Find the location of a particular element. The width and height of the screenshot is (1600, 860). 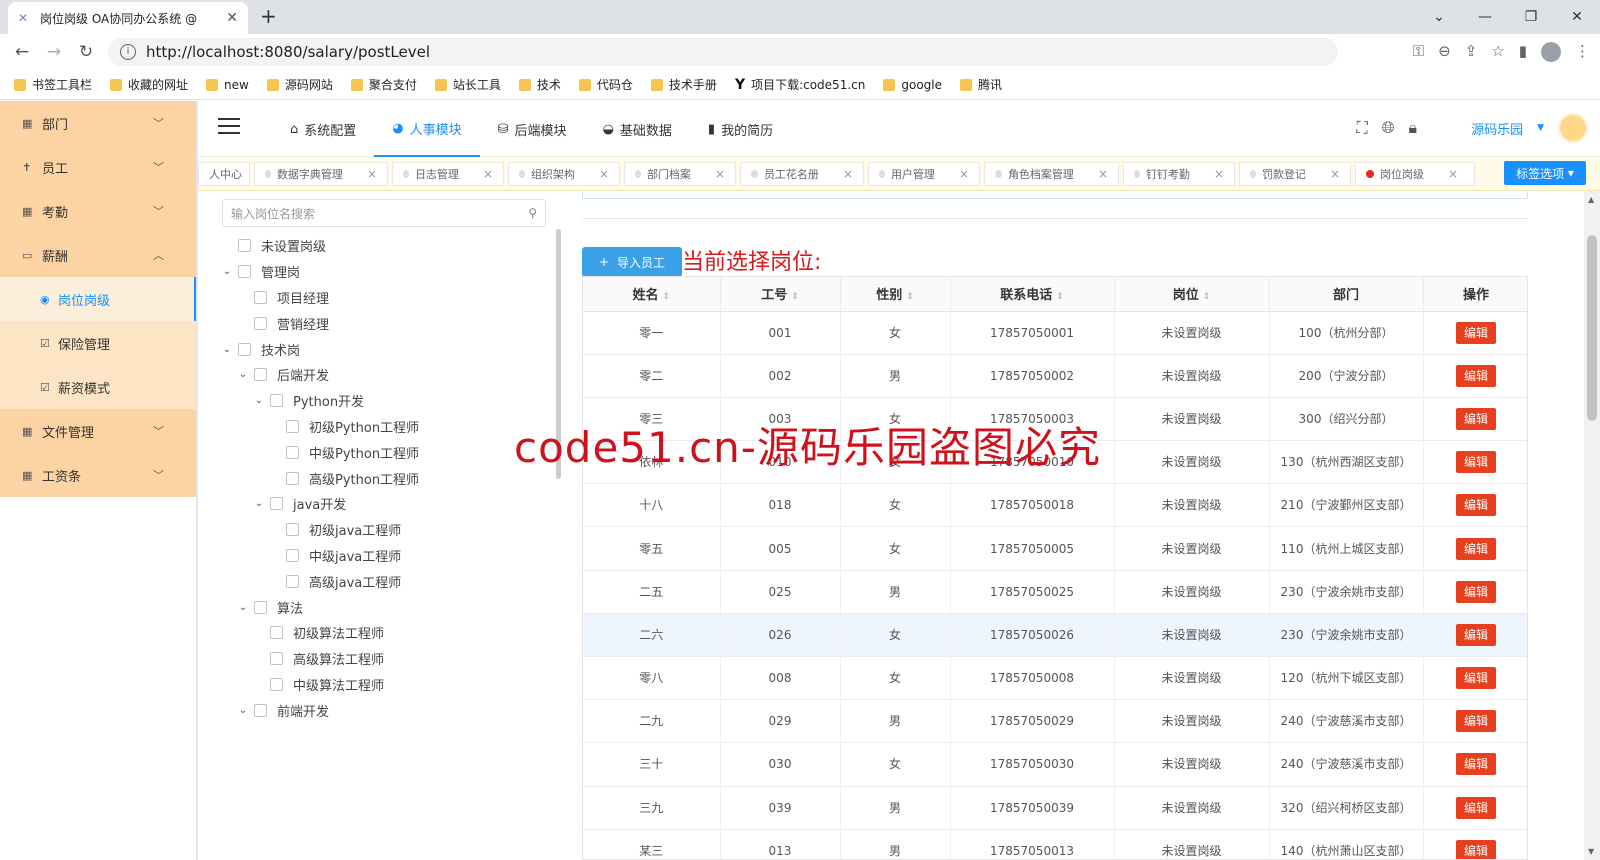

close-tab-icon: ✕ is located at coordinates (232, 18).